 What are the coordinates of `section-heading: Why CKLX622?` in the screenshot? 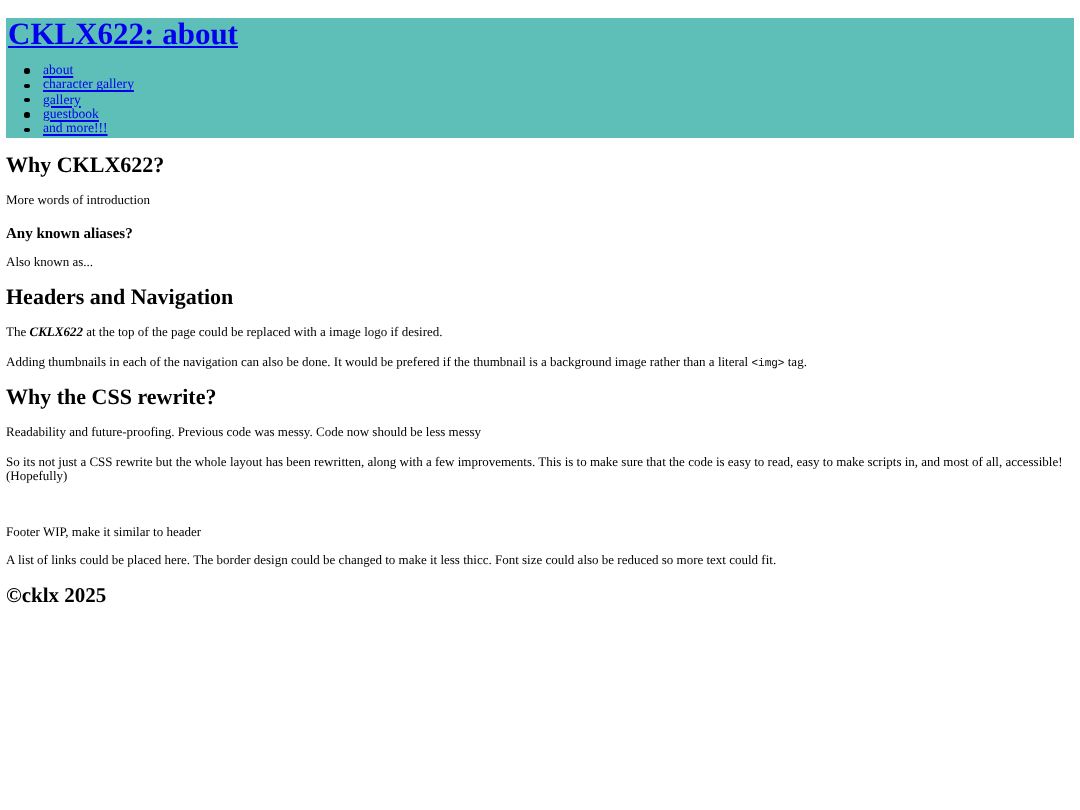 It's located at (86, 167).